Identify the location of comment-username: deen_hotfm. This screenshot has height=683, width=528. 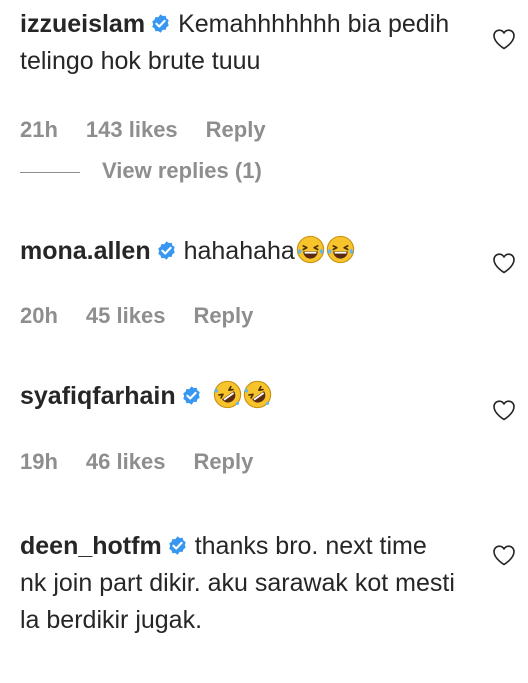
(91, 546).